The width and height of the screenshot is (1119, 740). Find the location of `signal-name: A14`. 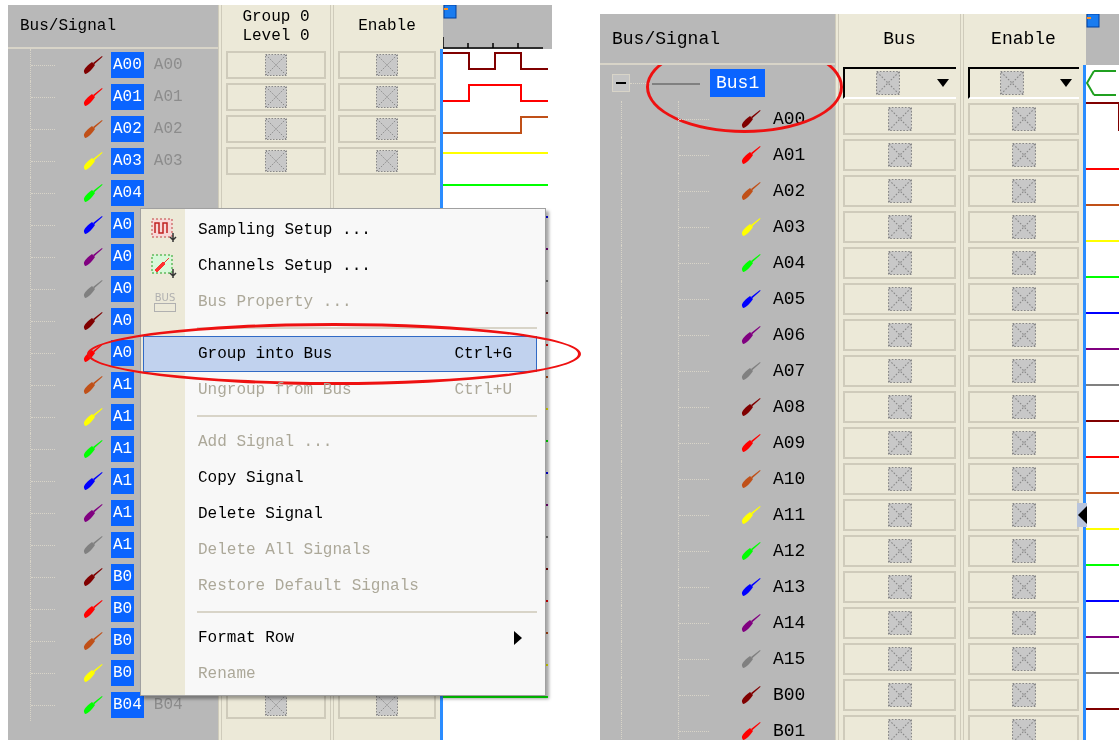

signal-name: A14 is located at coordinates (789, 623).